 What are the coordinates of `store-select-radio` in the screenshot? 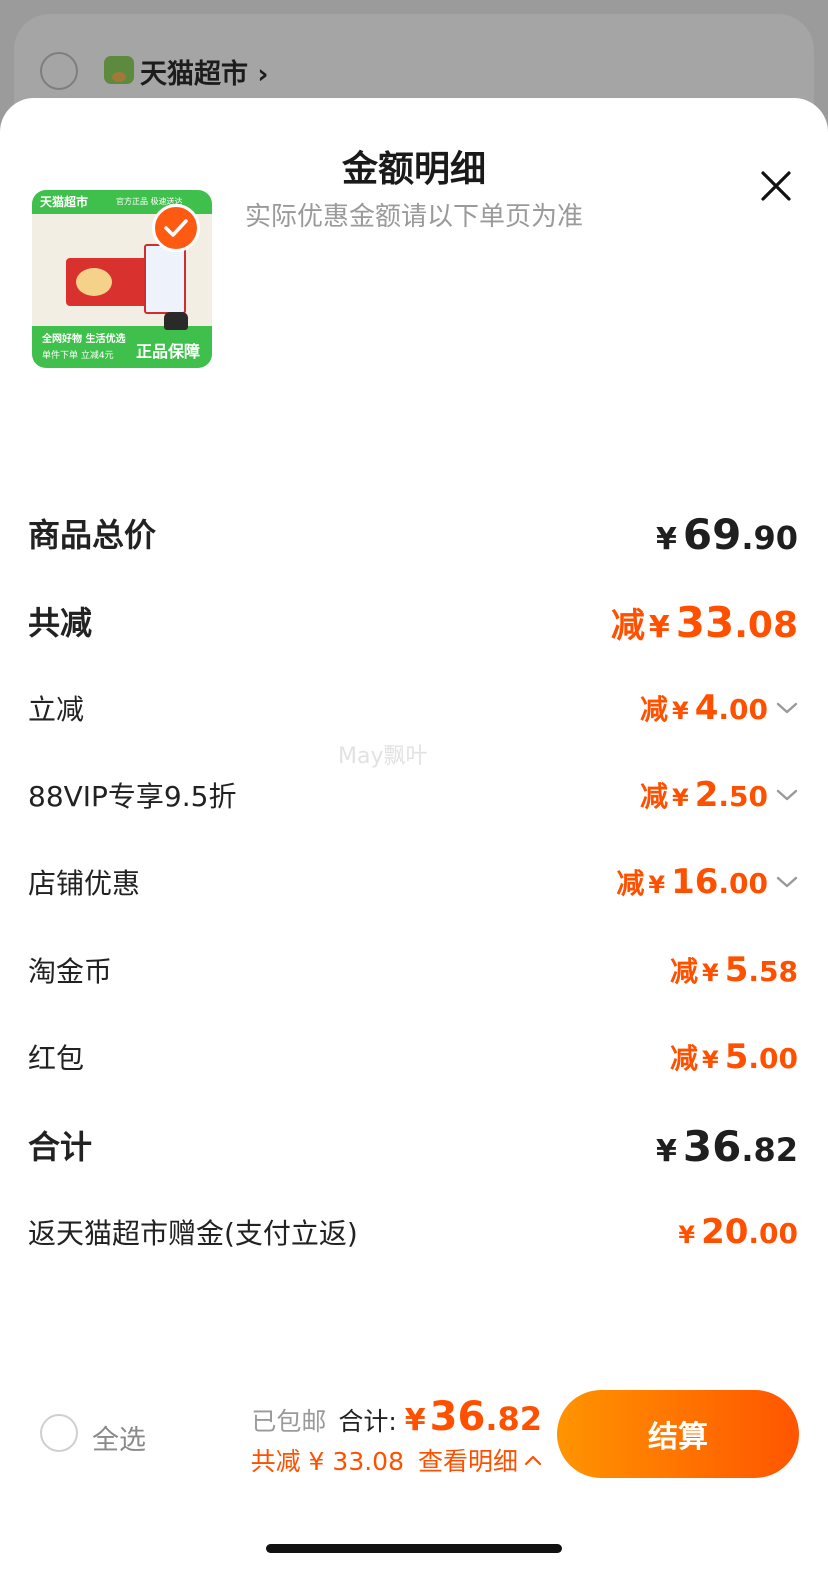 It's located at (59, 71).